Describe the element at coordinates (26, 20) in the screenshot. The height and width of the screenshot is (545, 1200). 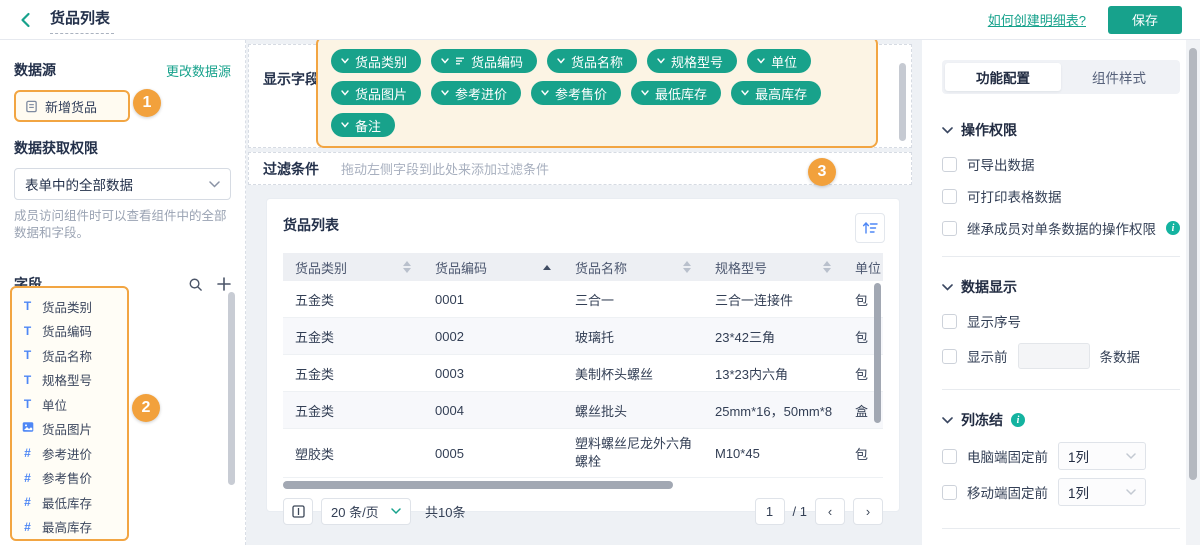
I see `back-button` at that location.